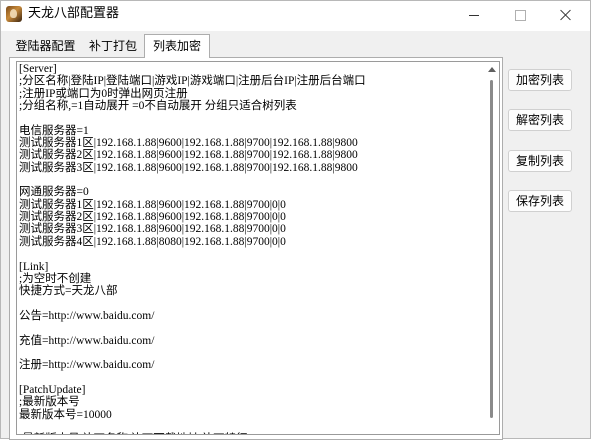 The width and height of the screenshot is (591, 440). What do you see at coordinates (540, 120) in the screenshot?
I see `decrypt-list-button: 解密列表` at bounding box center [540, 120].